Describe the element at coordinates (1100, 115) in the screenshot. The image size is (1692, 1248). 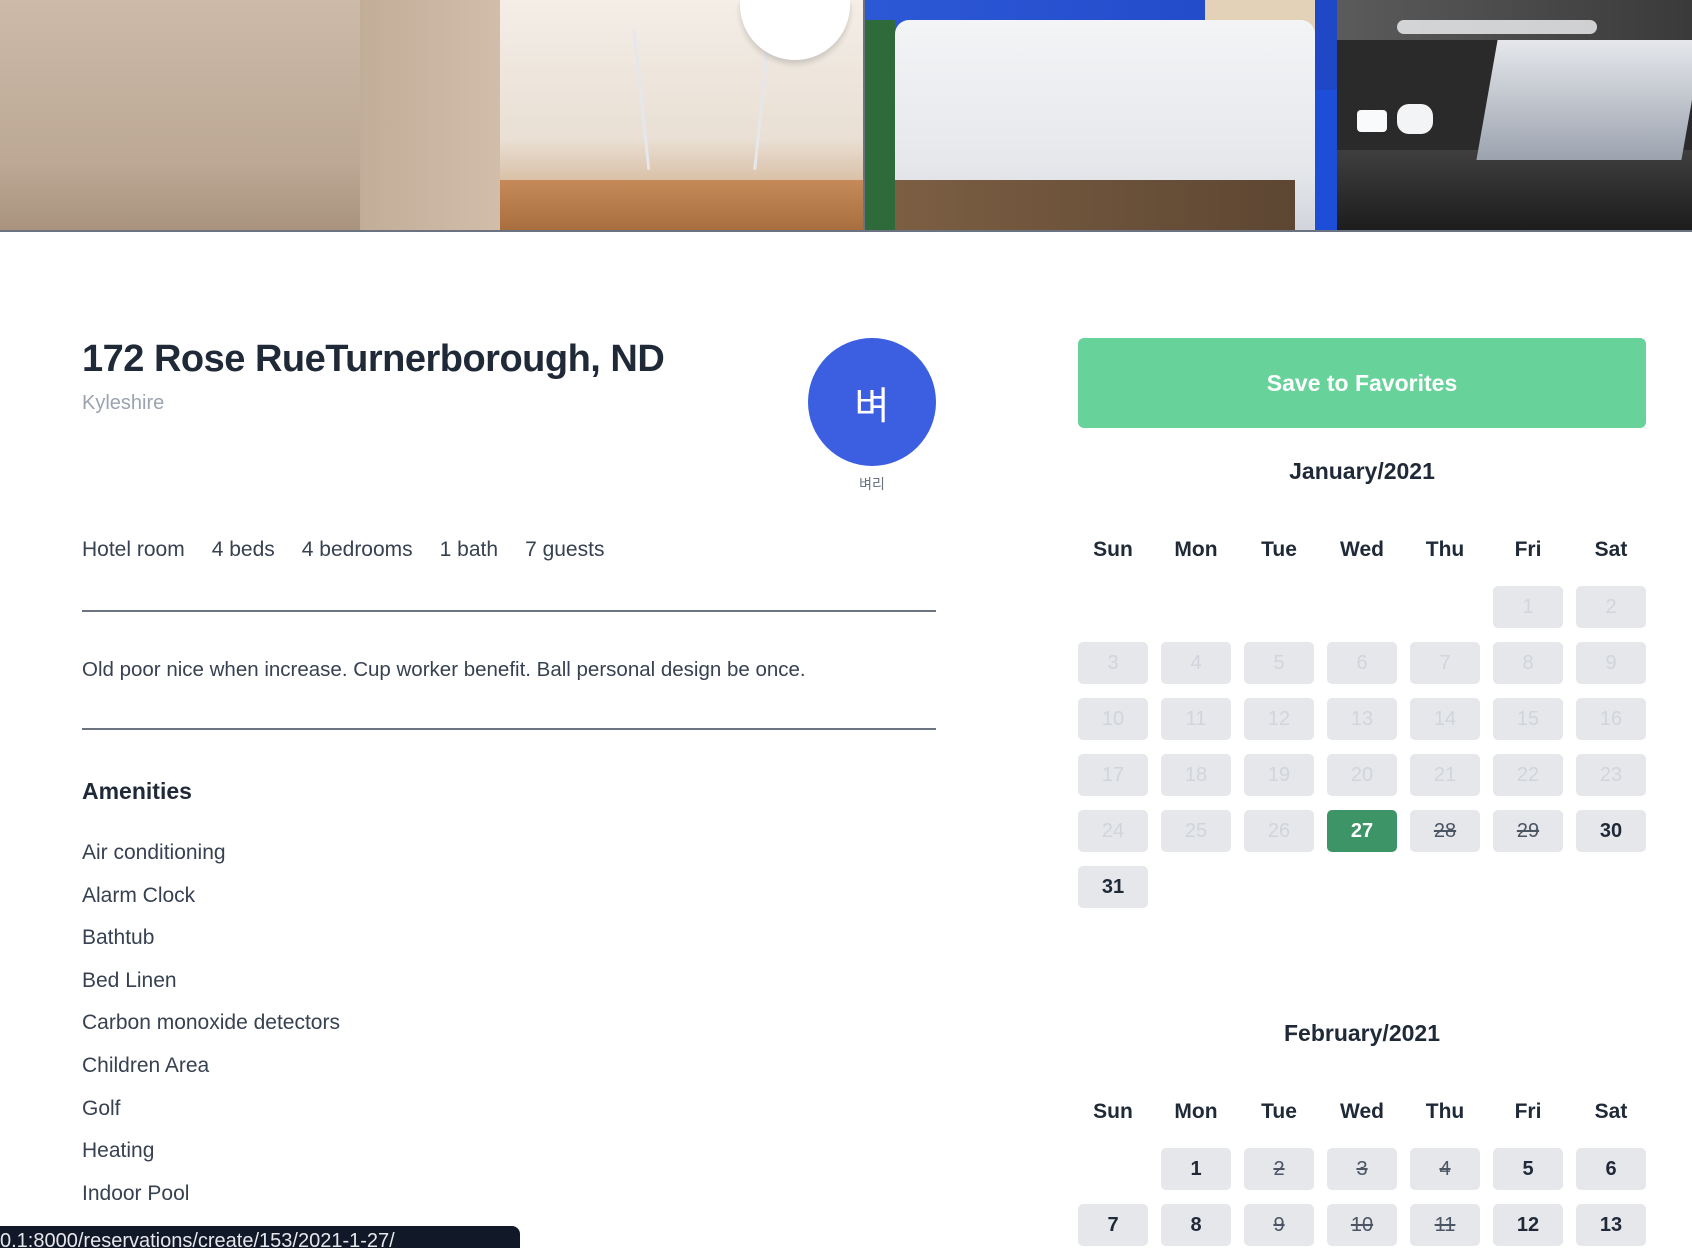
I see `photo-bedroom` at that location.